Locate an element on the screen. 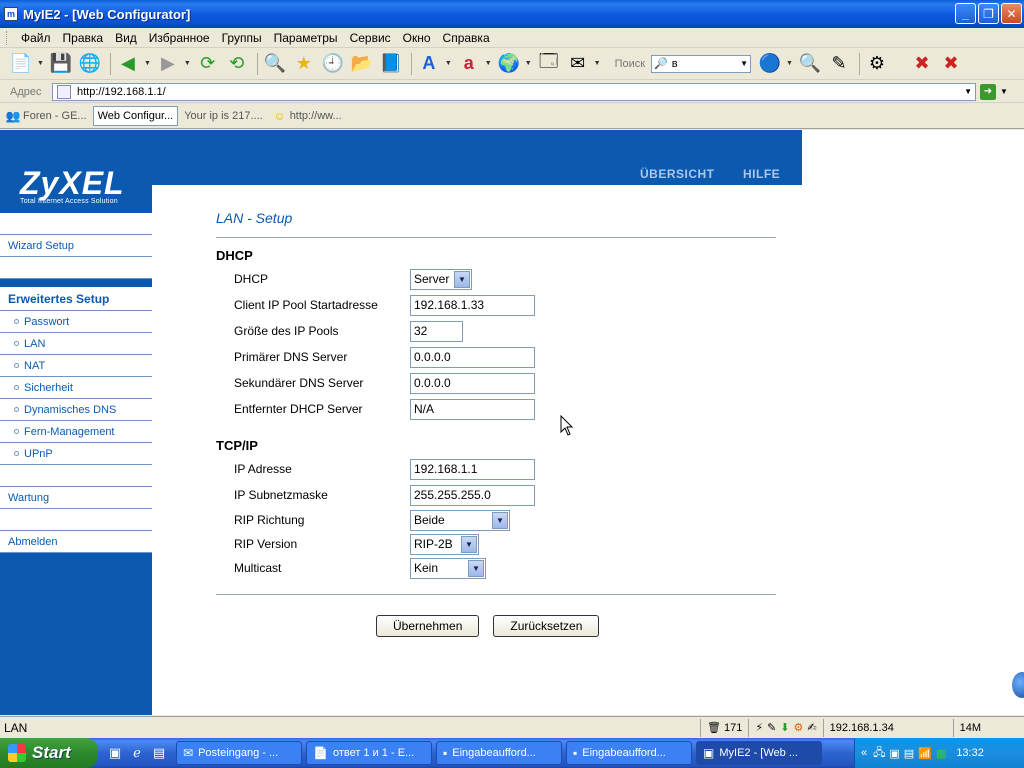 This screenshot has height=768, width=1024. chat-tray-icon: ▦ is located at coordinates (941, 753).